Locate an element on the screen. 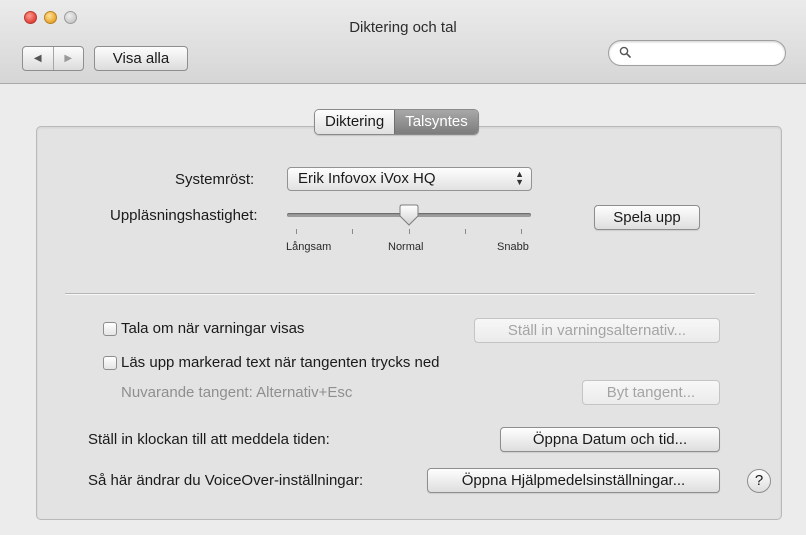 Image resolution: width=806 pixels, height=535 pixels. back-arrow-icon: ◀ is located at coordinates (37, 58).